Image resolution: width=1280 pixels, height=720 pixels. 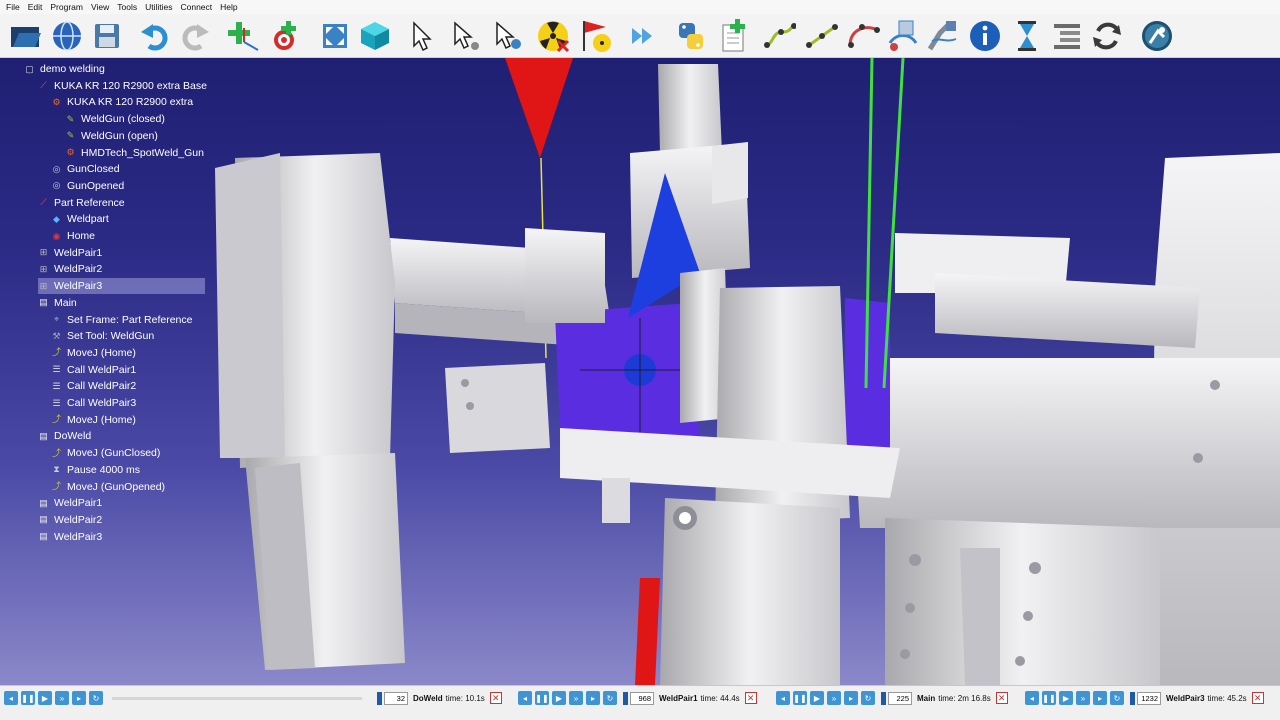 I want to click on program-time: time: 10.1s, so click(x=465, y=698).